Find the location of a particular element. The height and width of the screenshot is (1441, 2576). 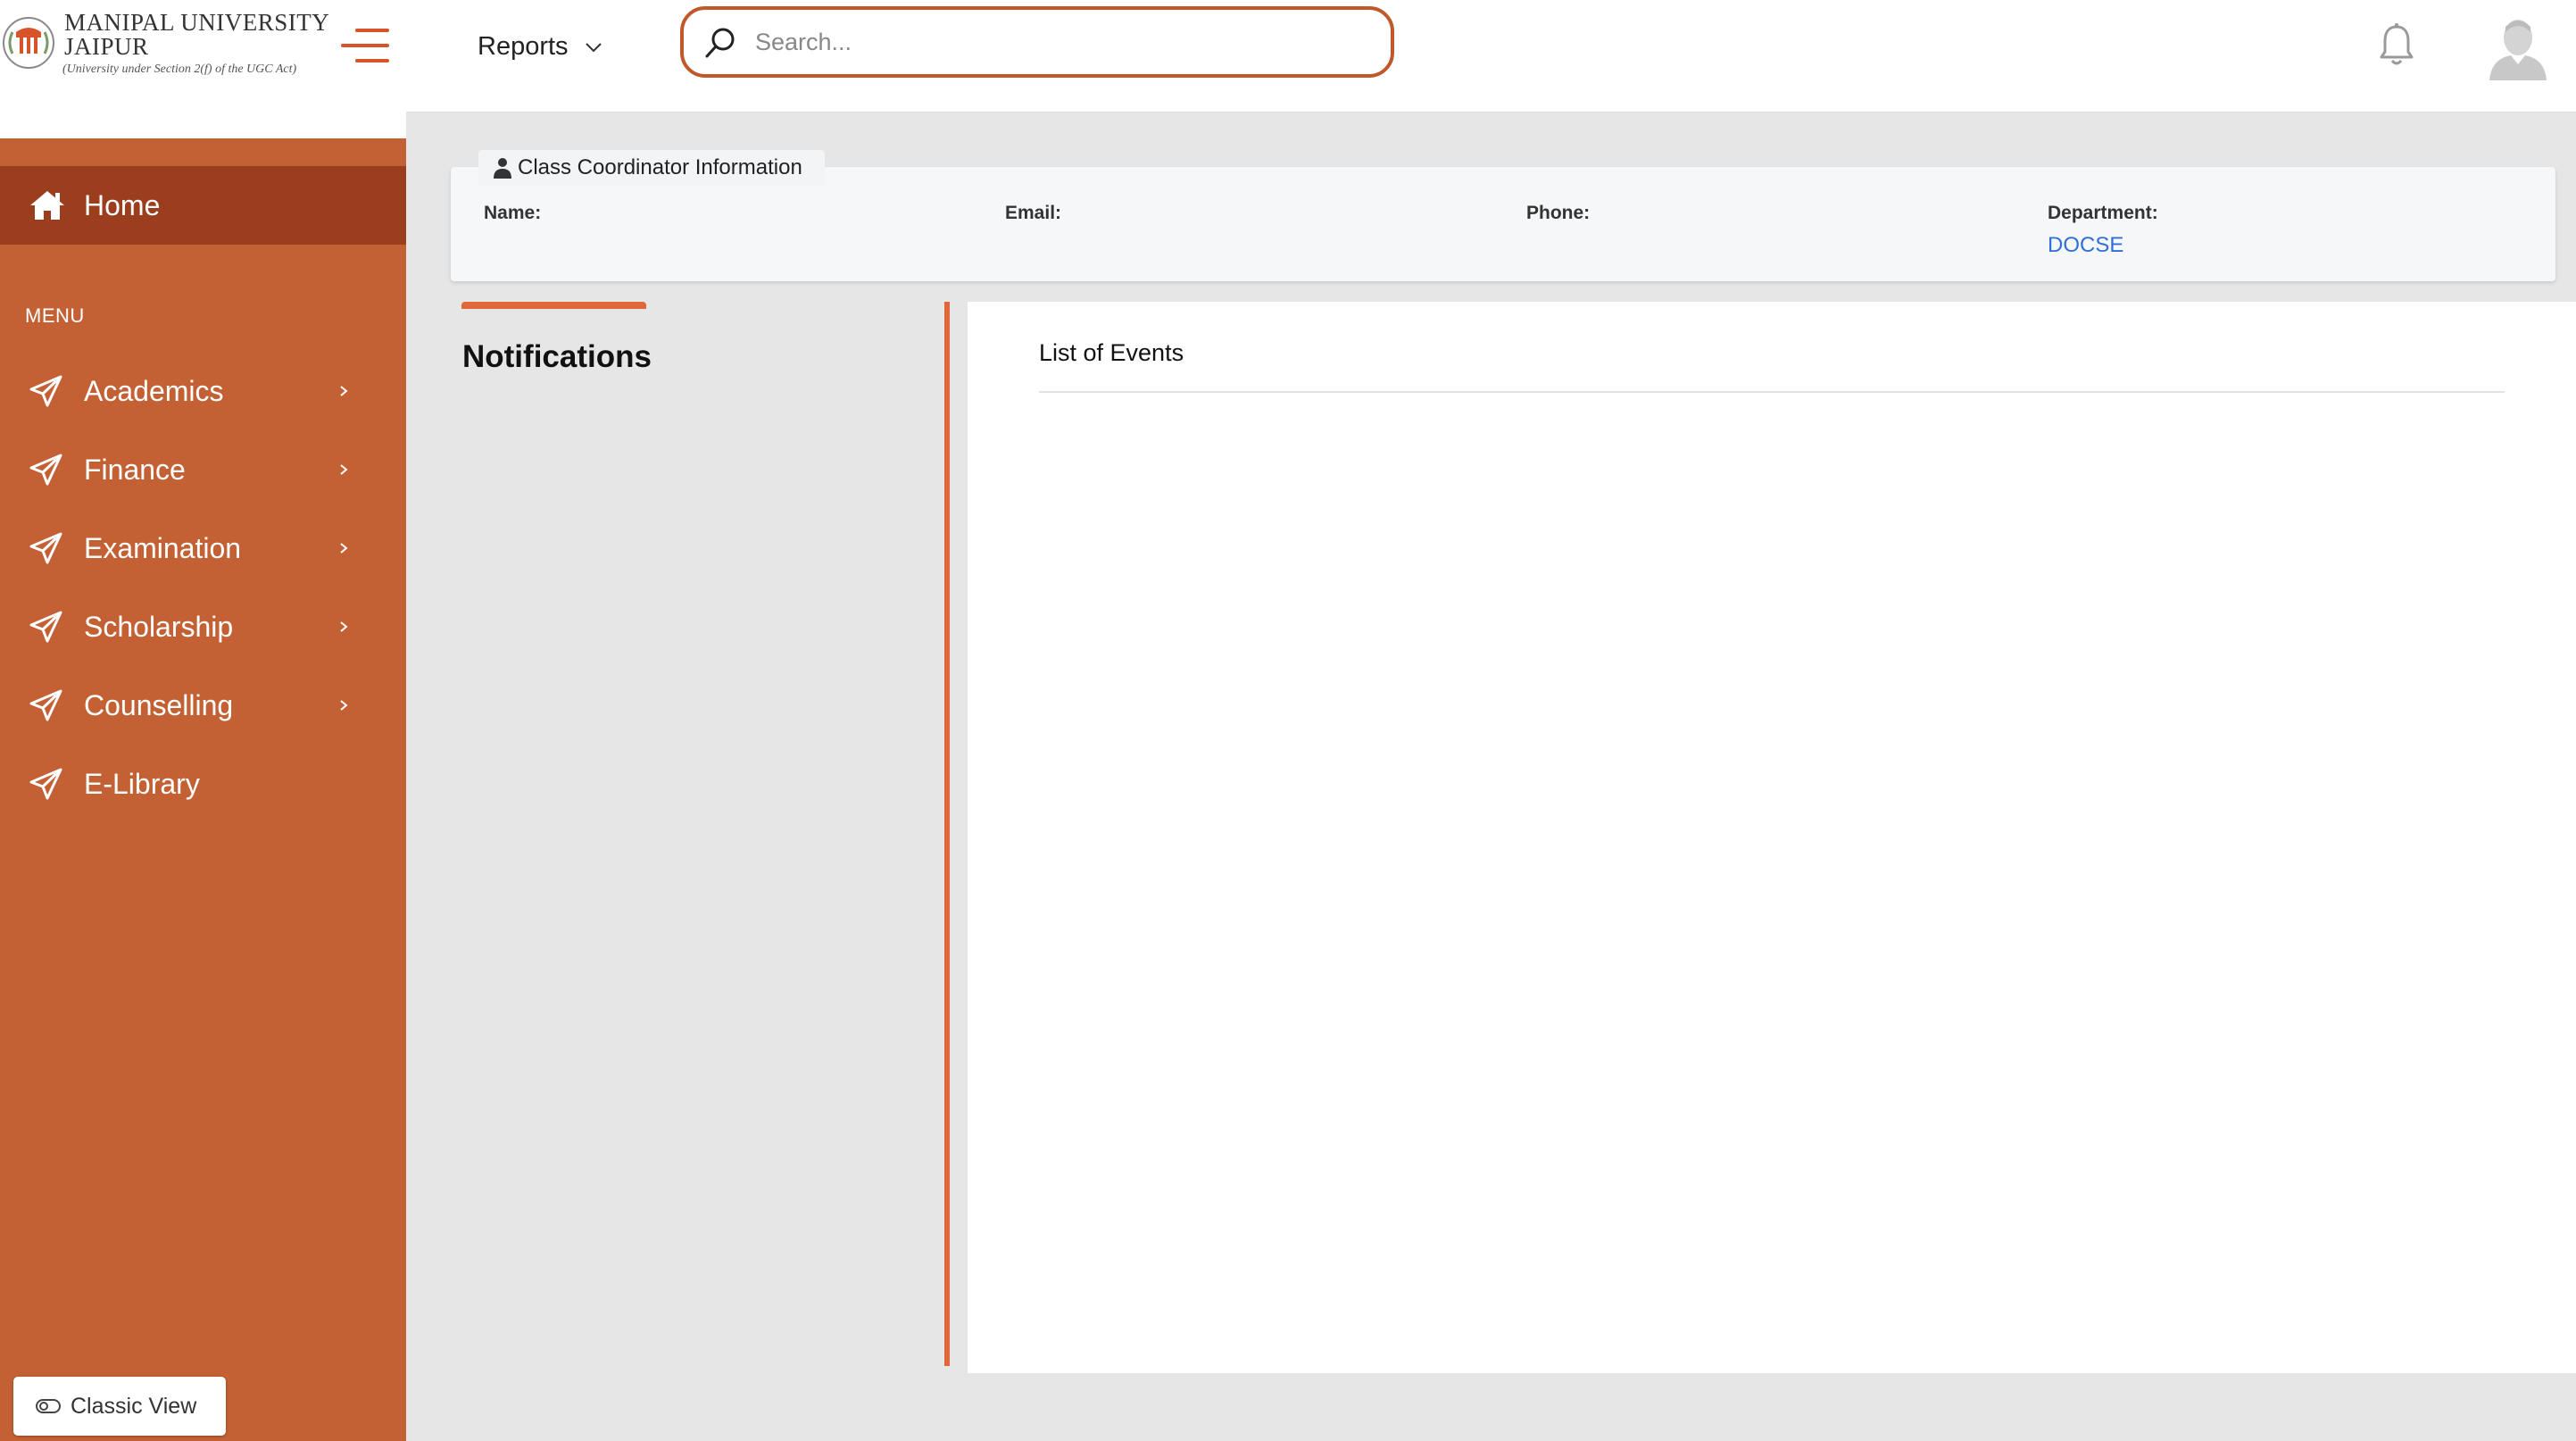

sidebar-item-label: Academics is located at coordinates (154, 390).